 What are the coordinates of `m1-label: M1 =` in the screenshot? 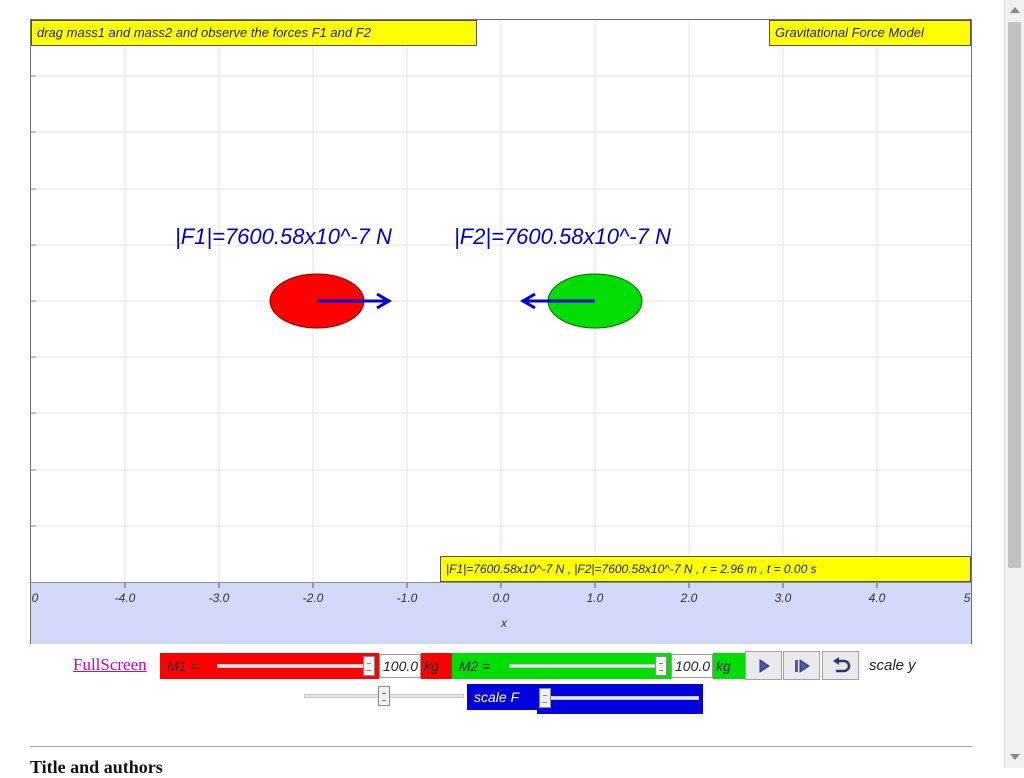 It's located at (187, 666).